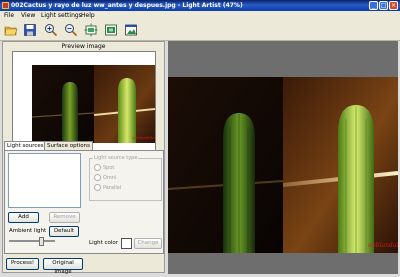  What do you see at coordinates (68, 145) in the screenshot?
I see `tab-surface-options: Surface options` at bounding box center [68, 145].